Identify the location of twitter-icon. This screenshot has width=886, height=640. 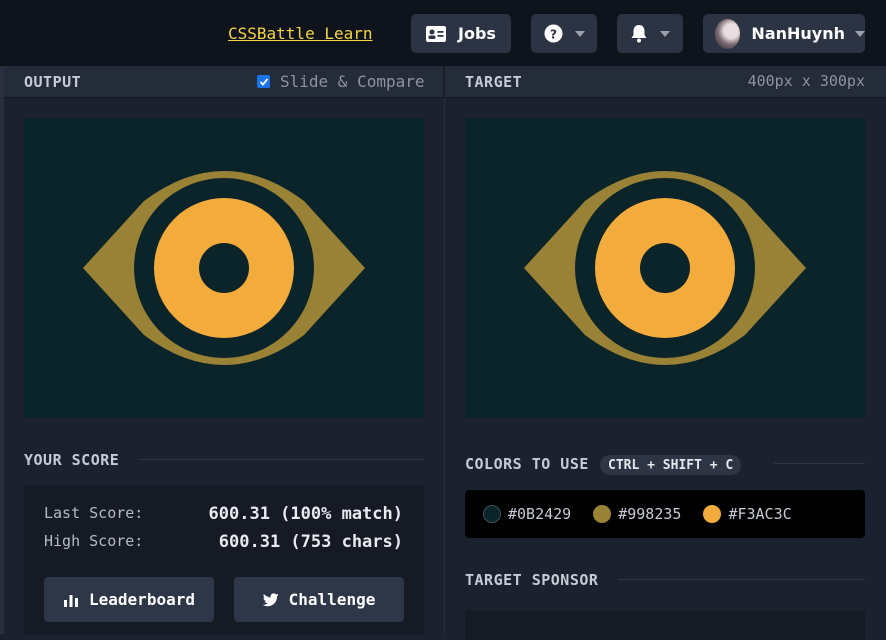
(270, 599).